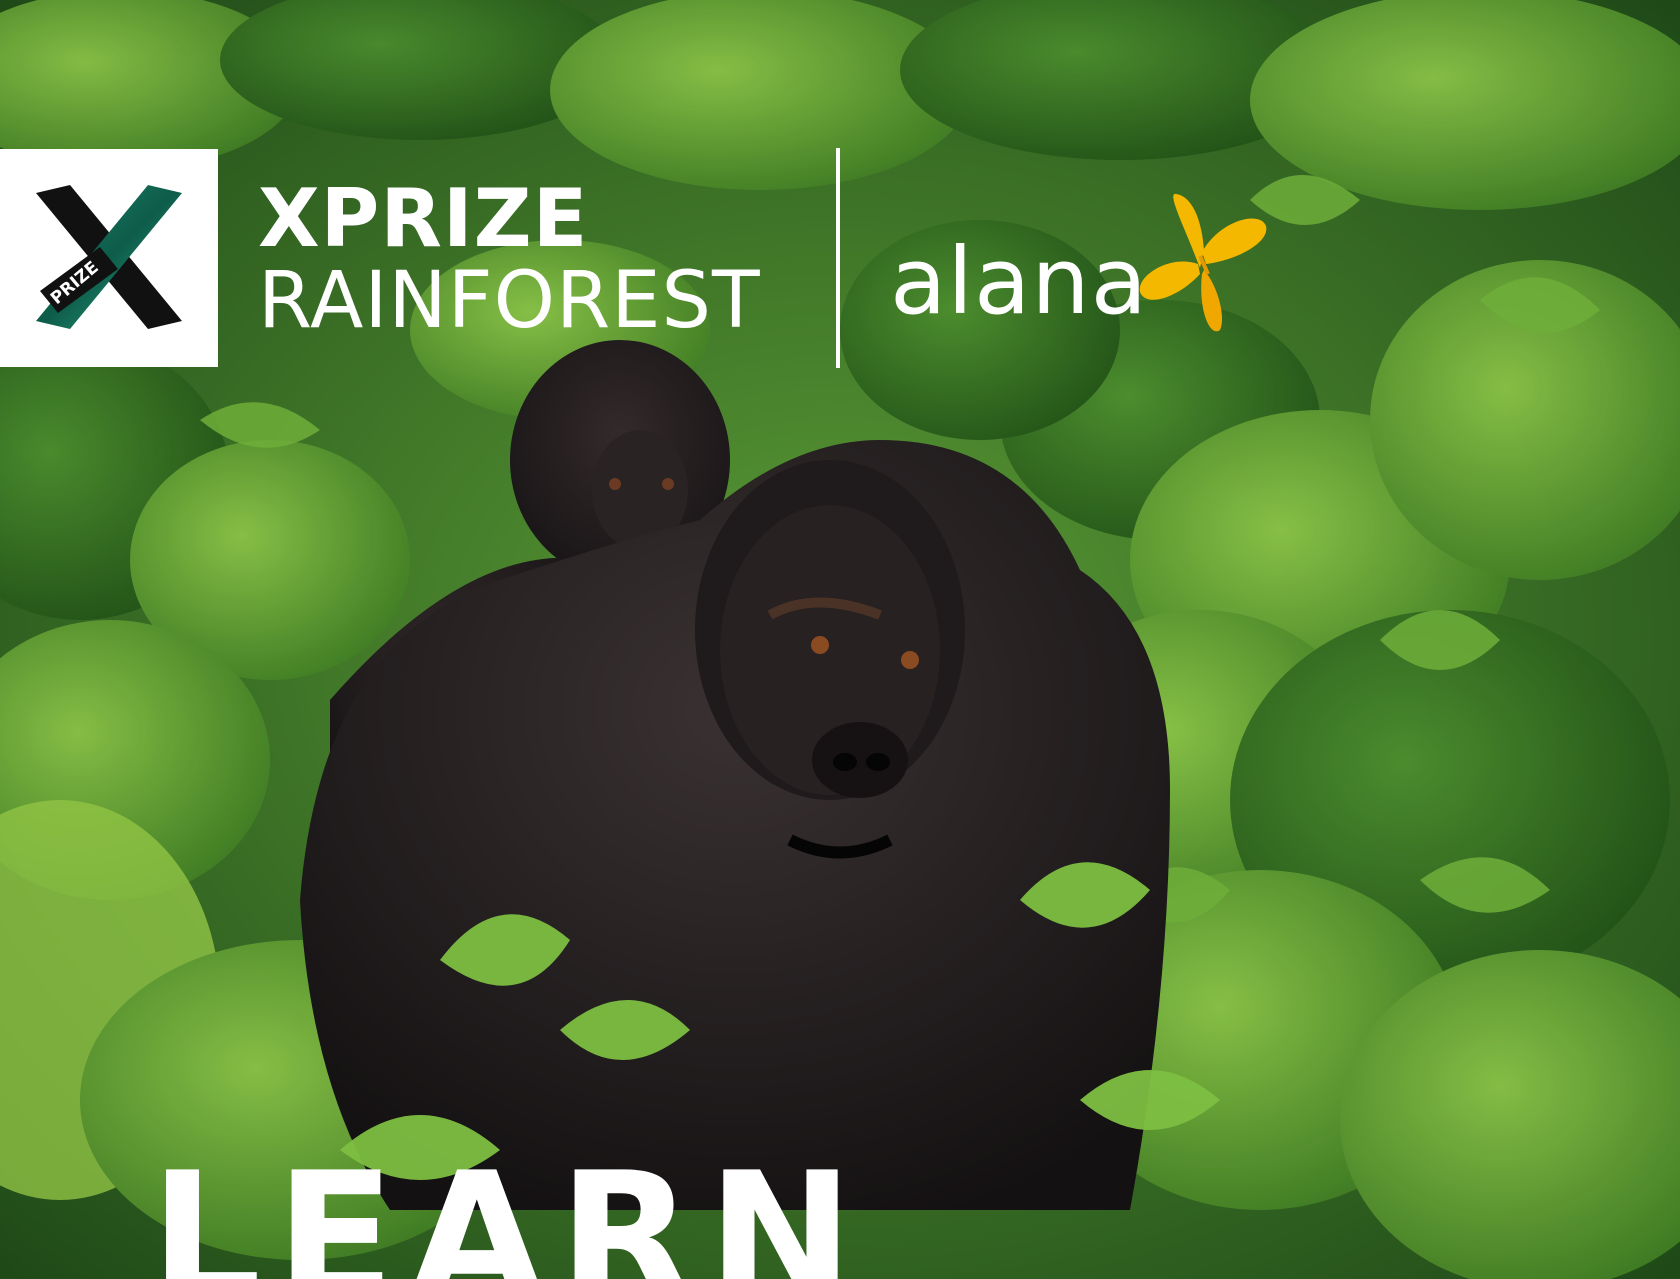 The height and width of the screenshot is (1279, 1680). What do you see at coordinates (423, 218) in the screenshot?
I see `brand-line-xprize: XPRIZE` at bounding box center [423, 218].